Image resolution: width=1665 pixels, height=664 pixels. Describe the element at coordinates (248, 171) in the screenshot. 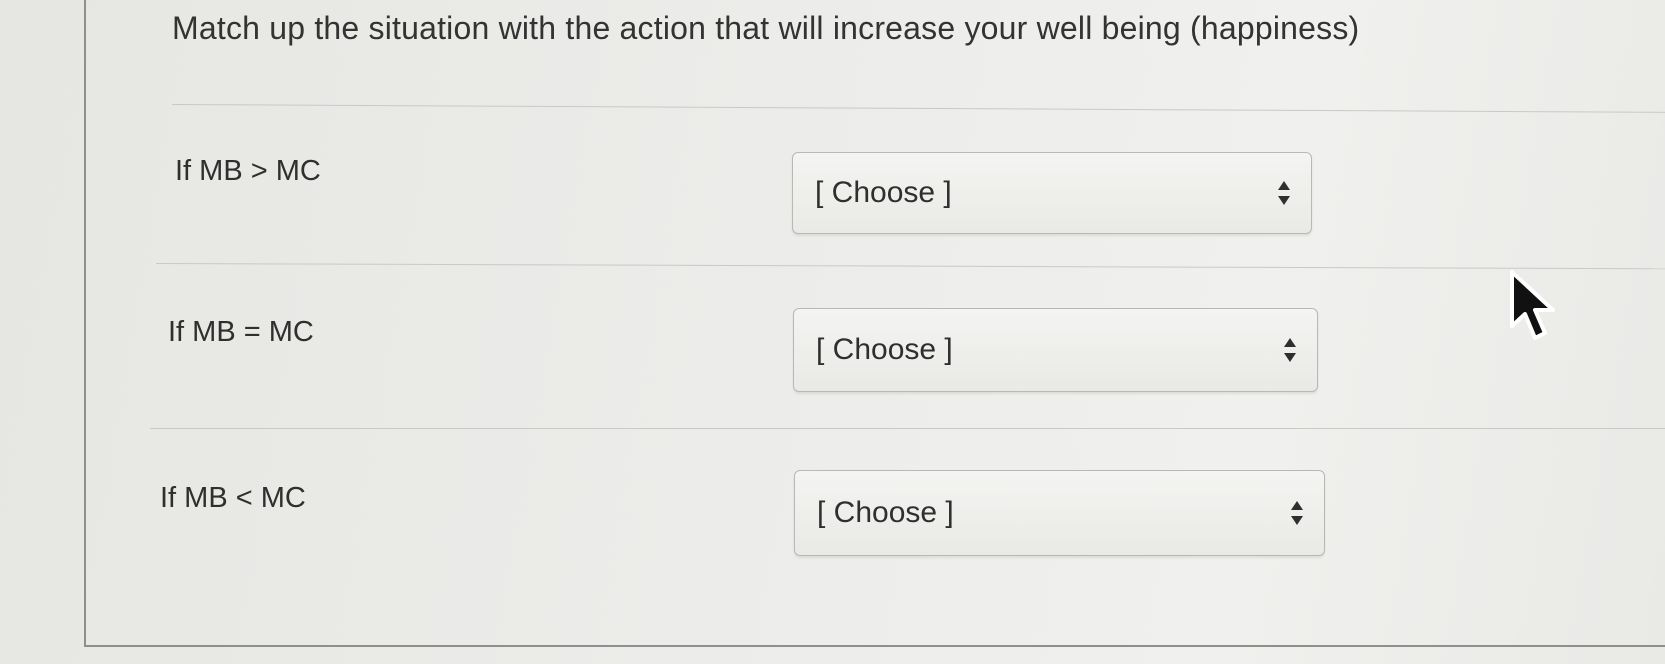

I see `situation-label-mb-greater-mc: If MB > MC` at that location.